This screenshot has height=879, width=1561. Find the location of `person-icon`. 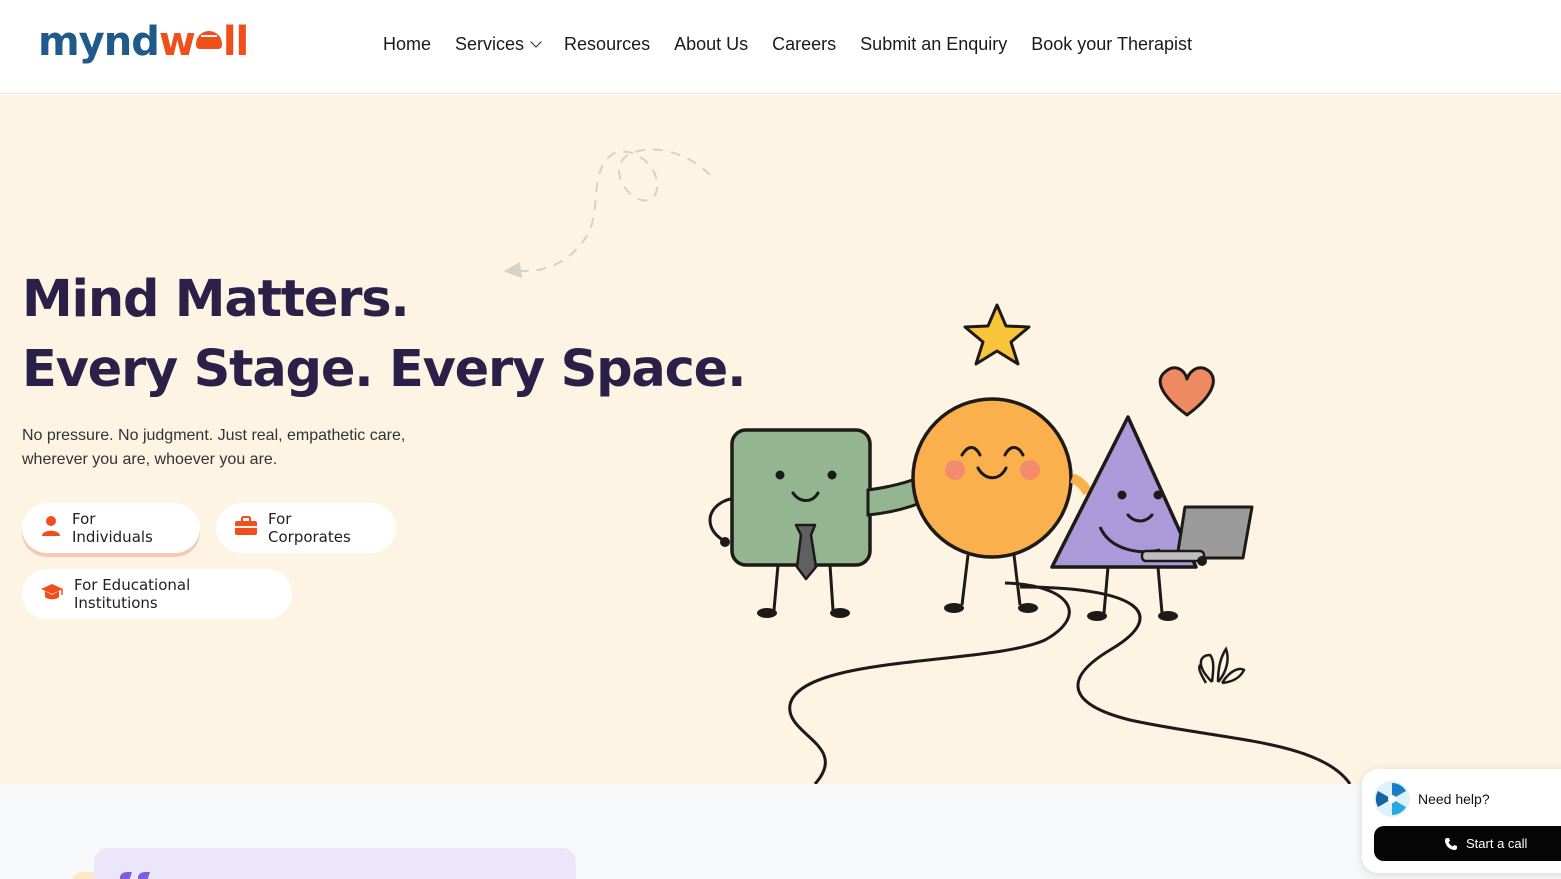

person-icon is located at coordinates (51, 528).